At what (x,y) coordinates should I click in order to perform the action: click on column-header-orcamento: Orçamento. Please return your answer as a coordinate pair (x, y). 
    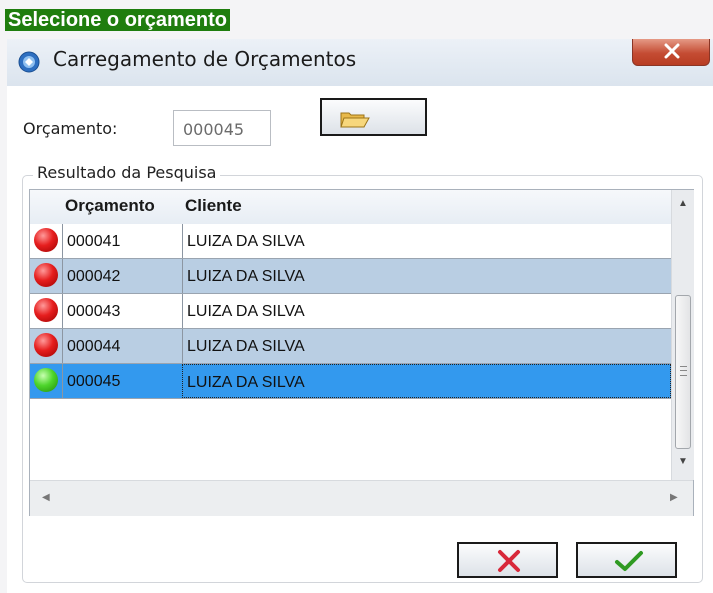
    Looking at the image, I should click on (123, 206).